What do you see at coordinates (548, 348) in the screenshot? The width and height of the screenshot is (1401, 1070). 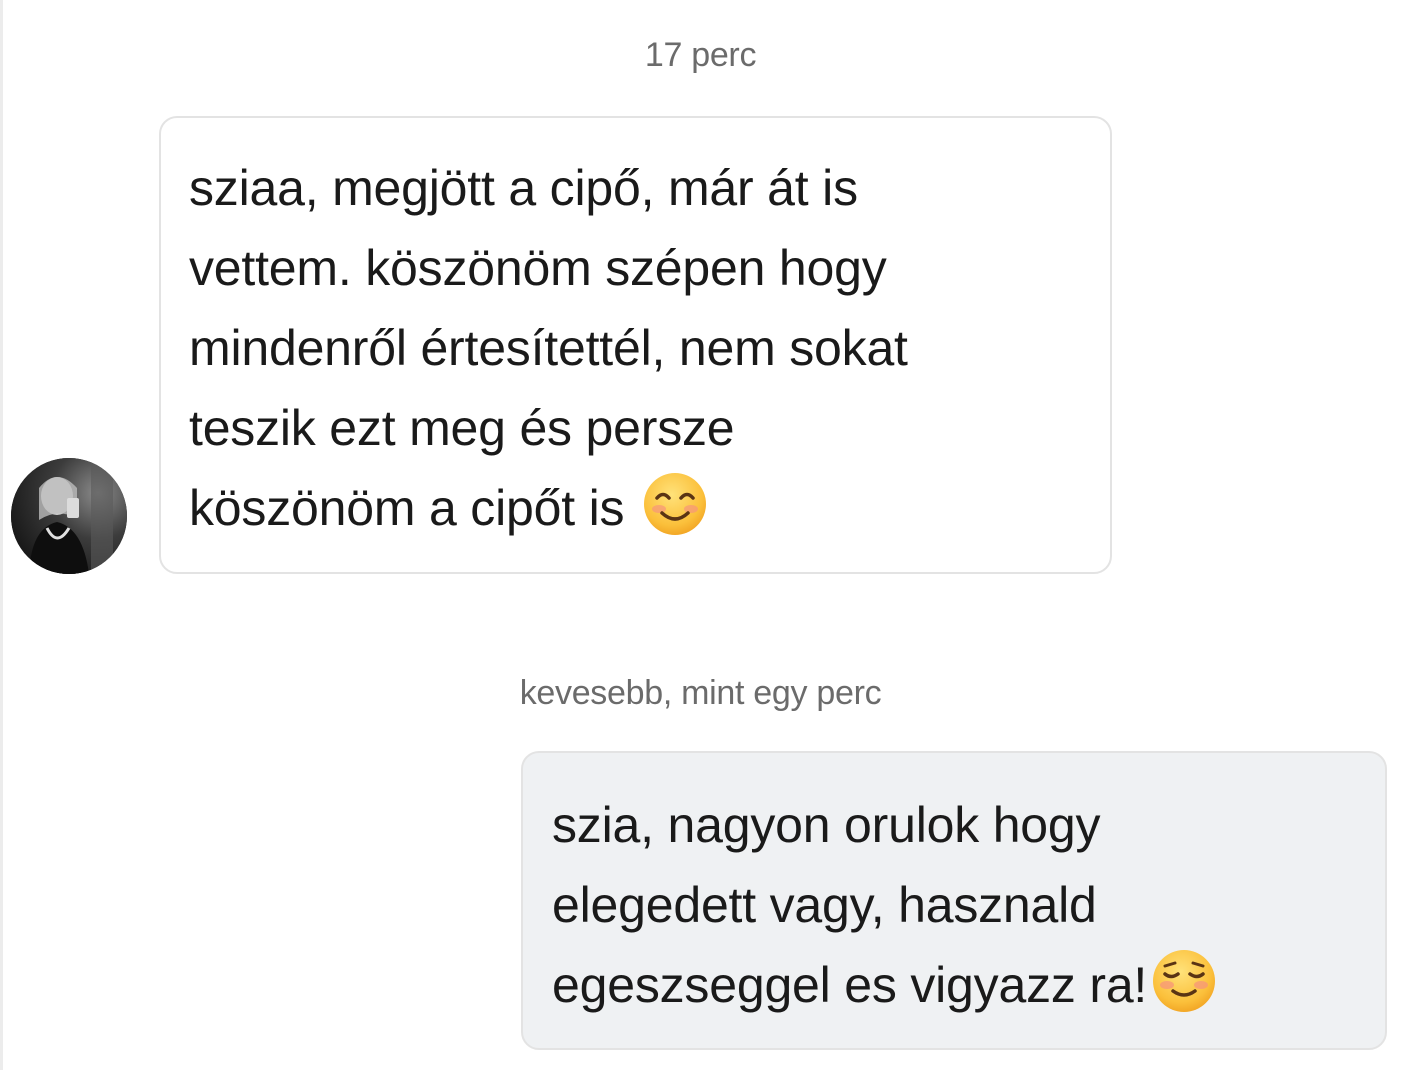 I see `message-line: mindenről értesítettél, nem sokat` at bounding box center [548, 348].